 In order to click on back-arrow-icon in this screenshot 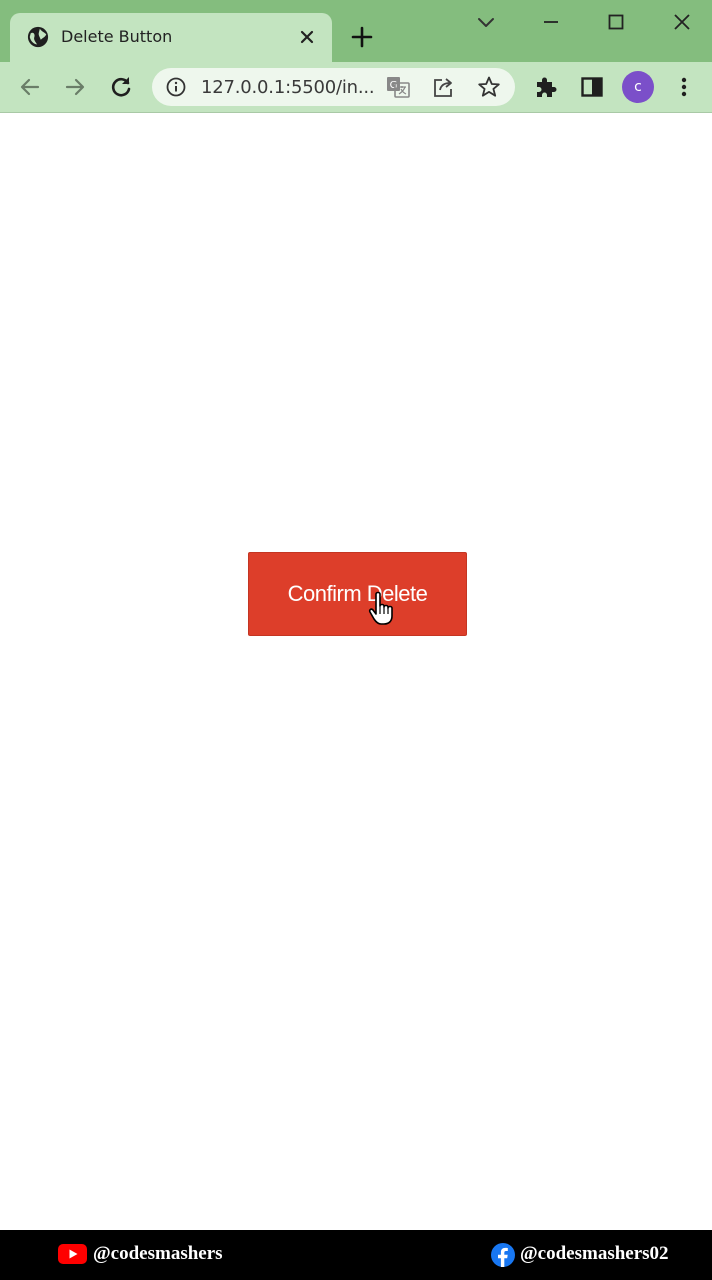, I will do `click(30, 87)`.